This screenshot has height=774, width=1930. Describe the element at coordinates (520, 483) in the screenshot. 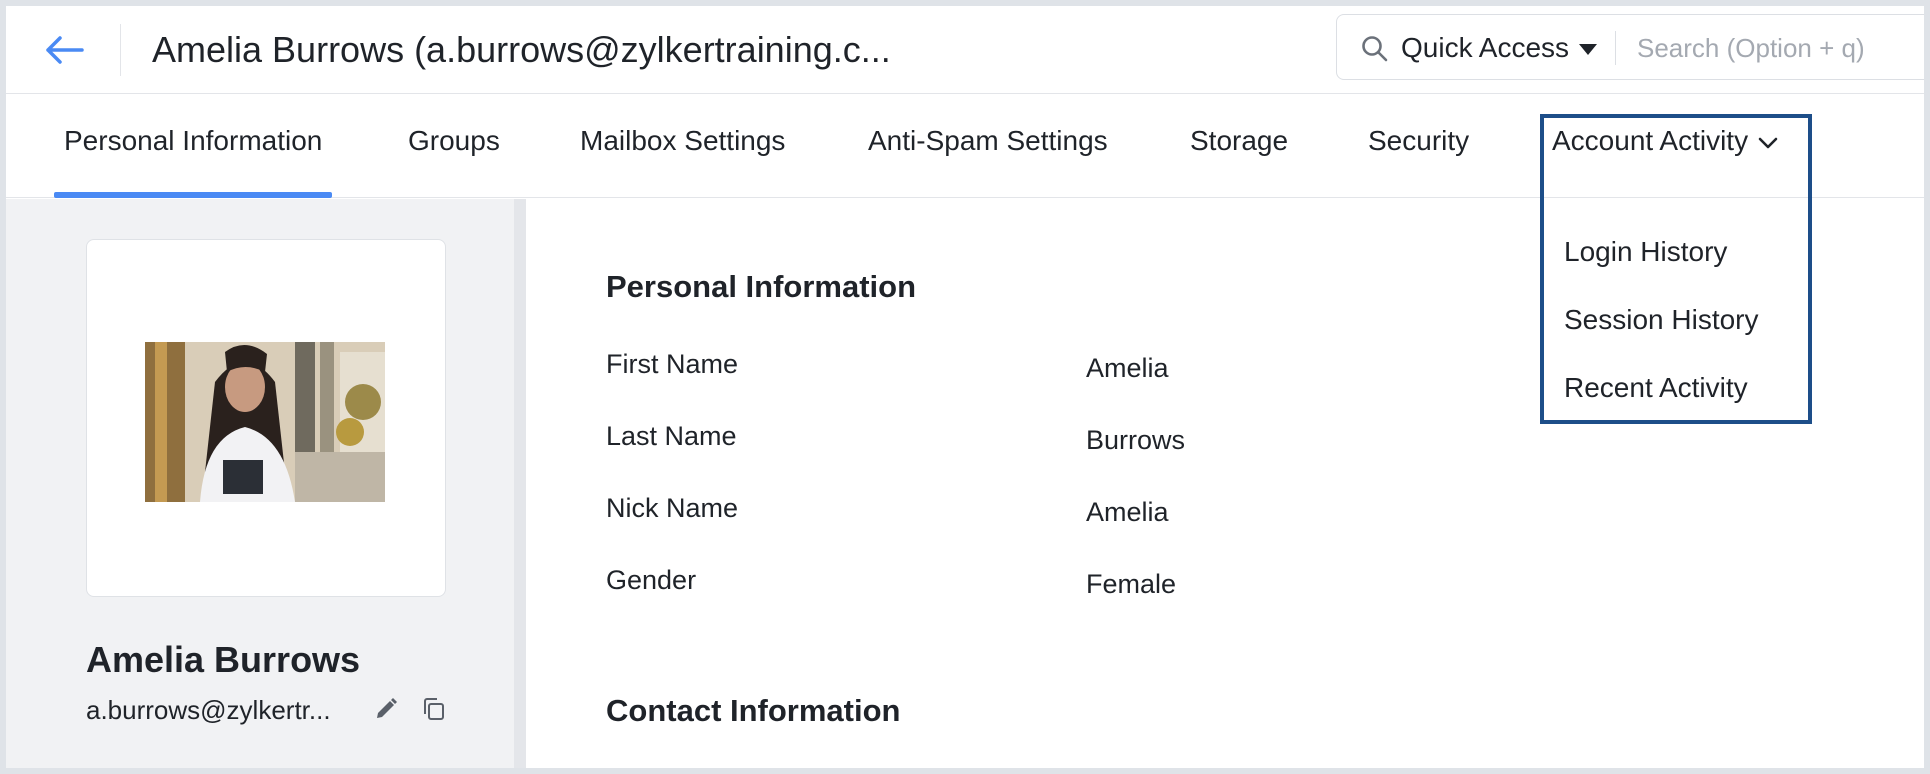

I see `panel-divider` at that location.